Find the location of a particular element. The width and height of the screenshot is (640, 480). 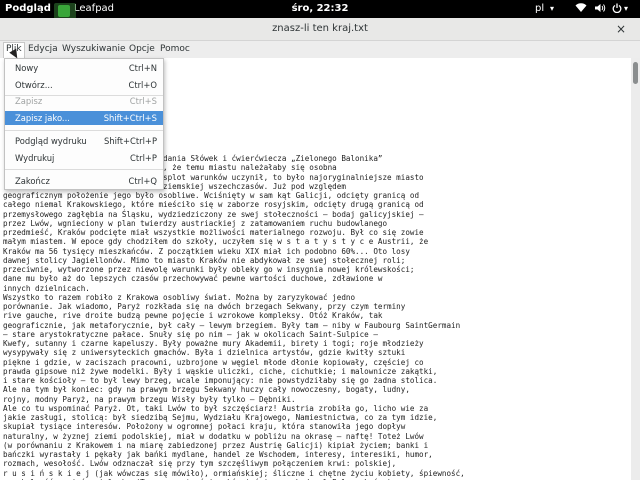

menu-item-shortcut: Ctrl+S is located at coordinates (143, 101).